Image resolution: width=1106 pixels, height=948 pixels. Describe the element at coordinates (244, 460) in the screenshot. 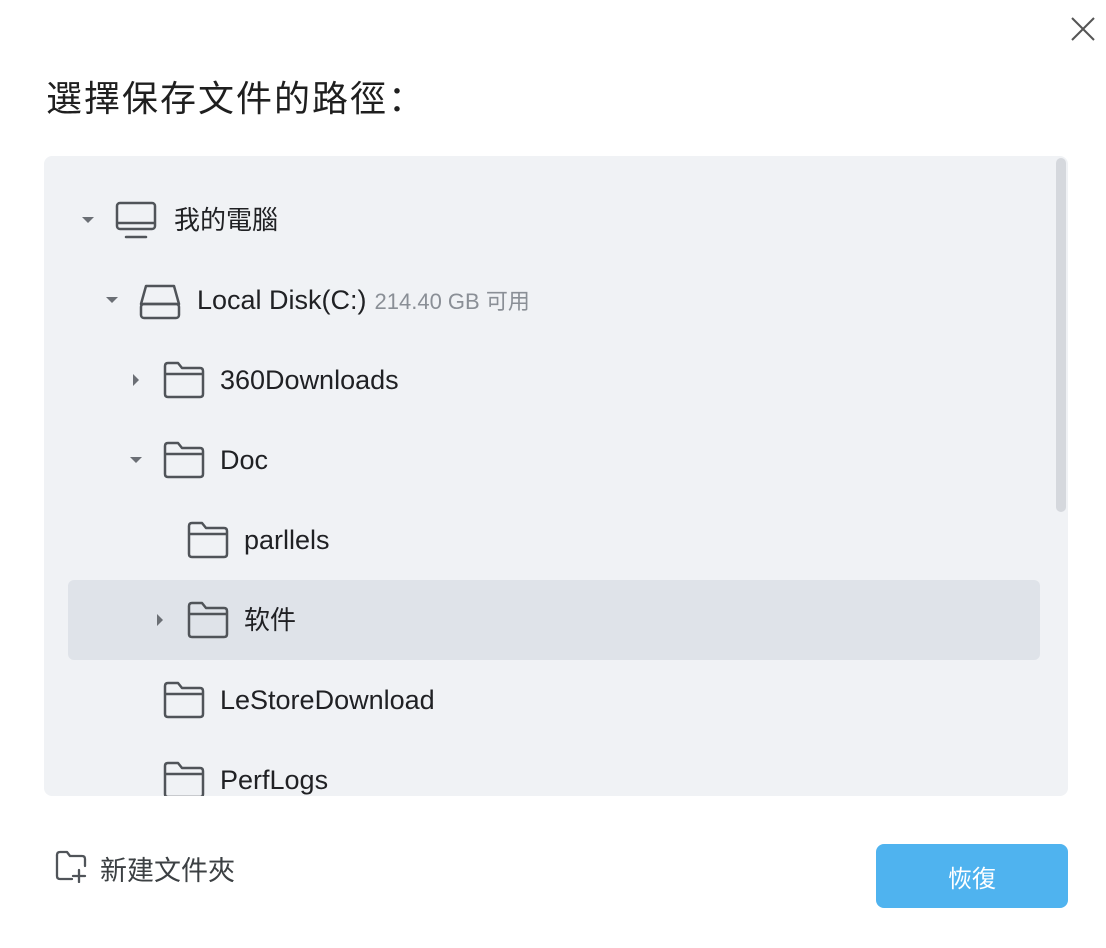

I see `tree-item-label: Doc` at that location.